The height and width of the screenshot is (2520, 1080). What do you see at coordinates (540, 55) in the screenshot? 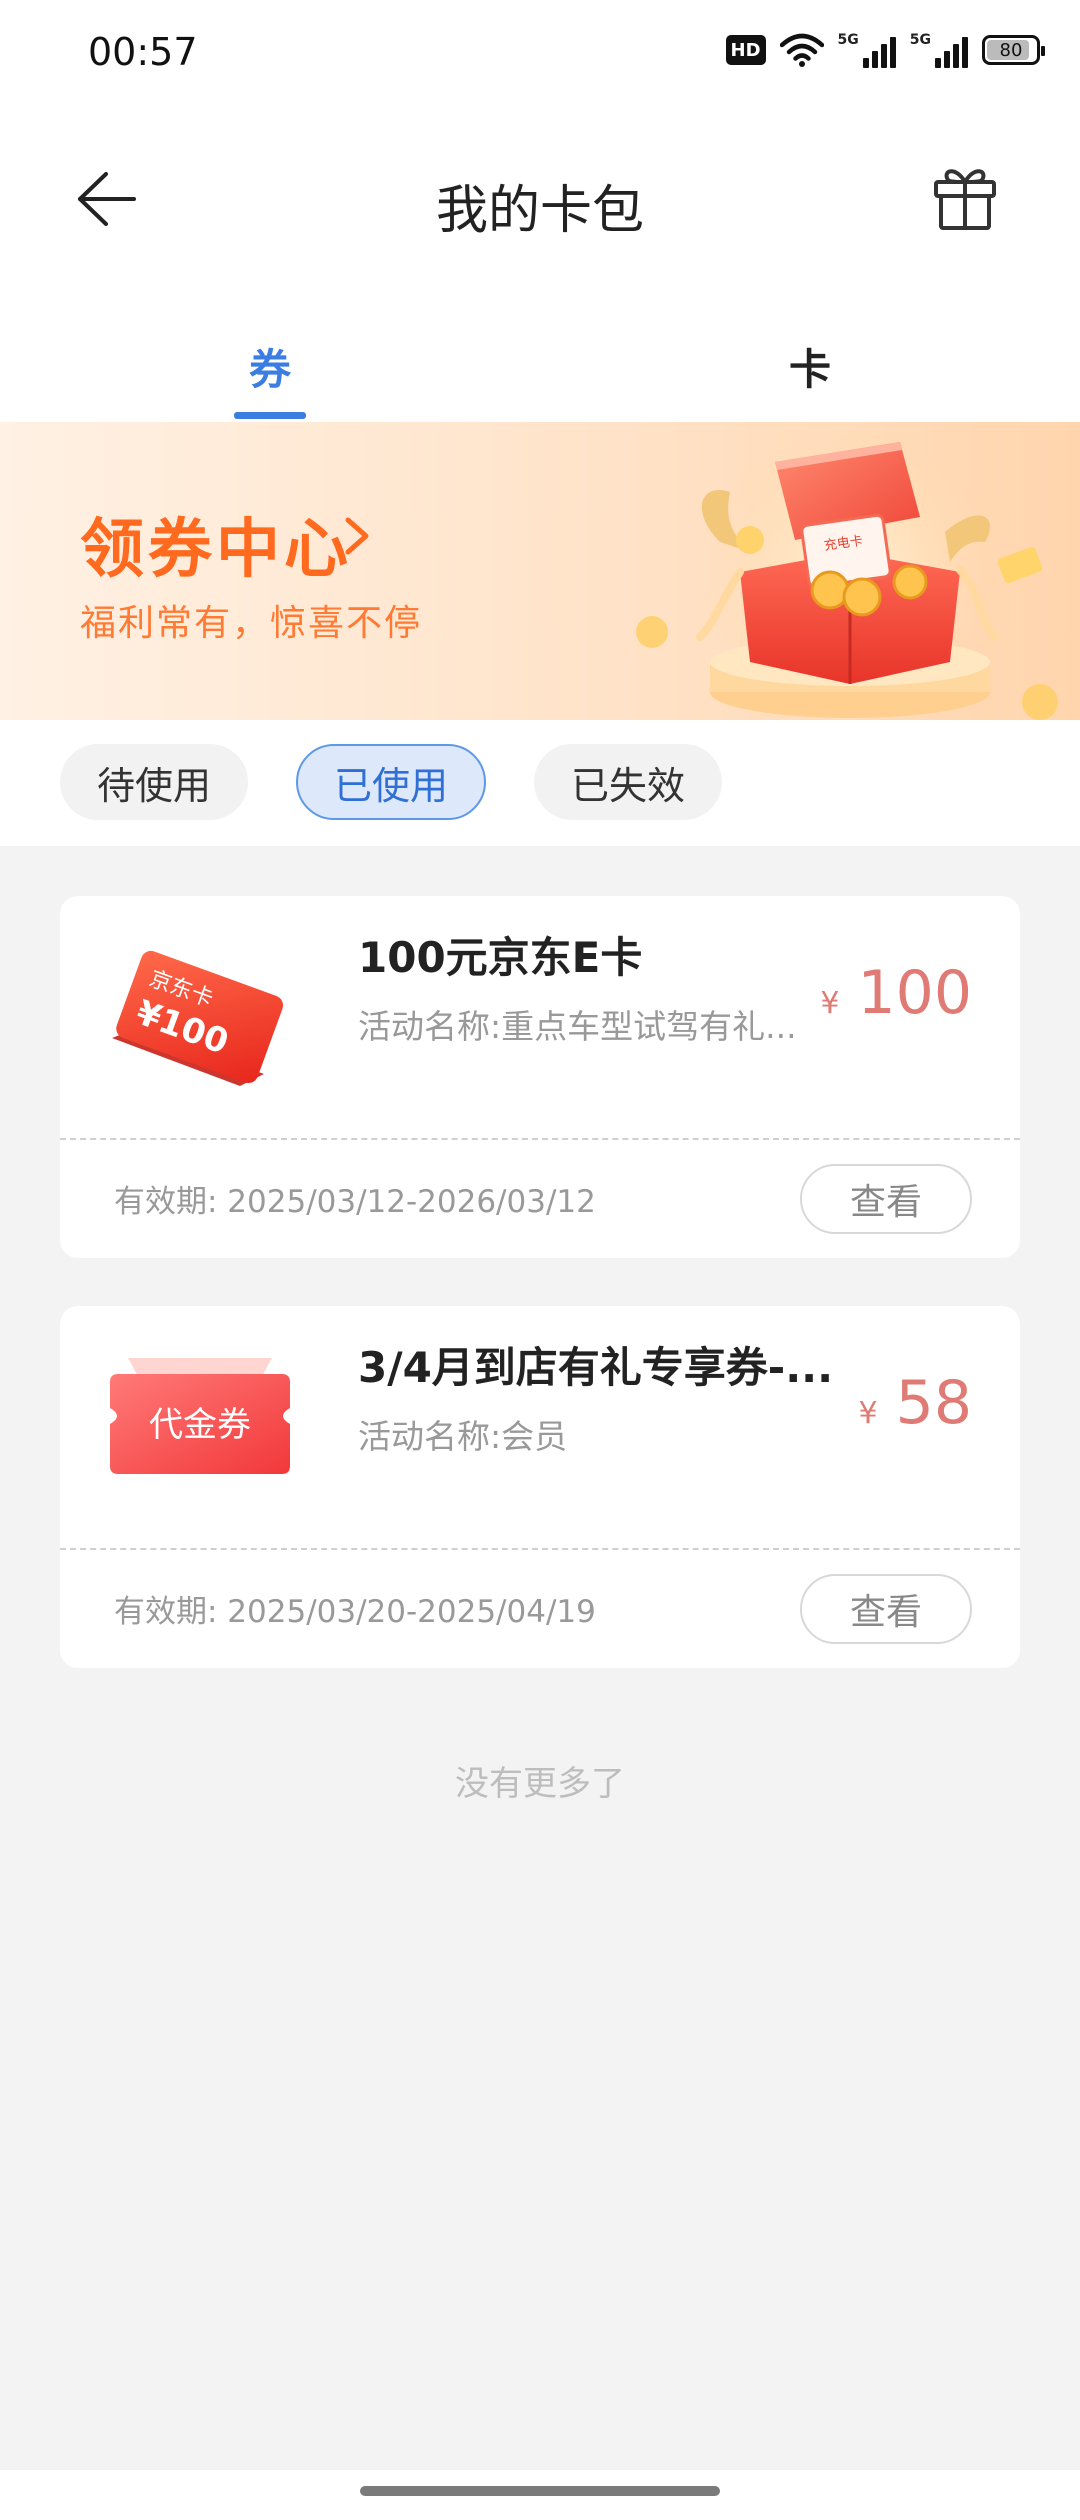
I see `status-bar: 00:57 HD 5G 5G 80` at bounding box center [540, 55].